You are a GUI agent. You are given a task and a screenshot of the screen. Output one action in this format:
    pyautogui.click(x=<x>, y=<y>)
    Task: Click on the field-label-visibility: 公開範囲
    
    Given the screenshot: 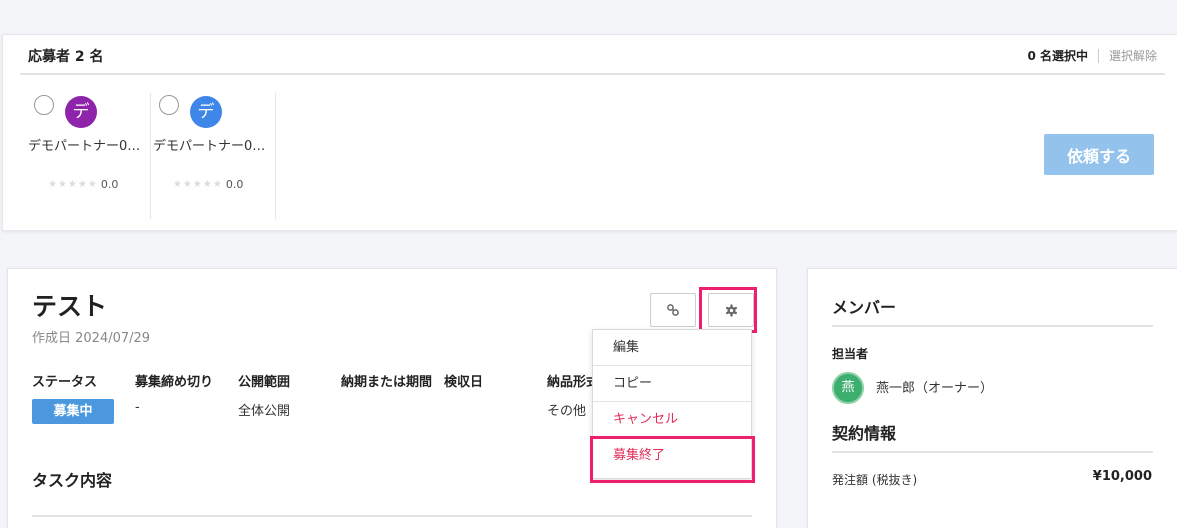 What is the action you would take?
    pyautogui.click(x=264, y=382)
    